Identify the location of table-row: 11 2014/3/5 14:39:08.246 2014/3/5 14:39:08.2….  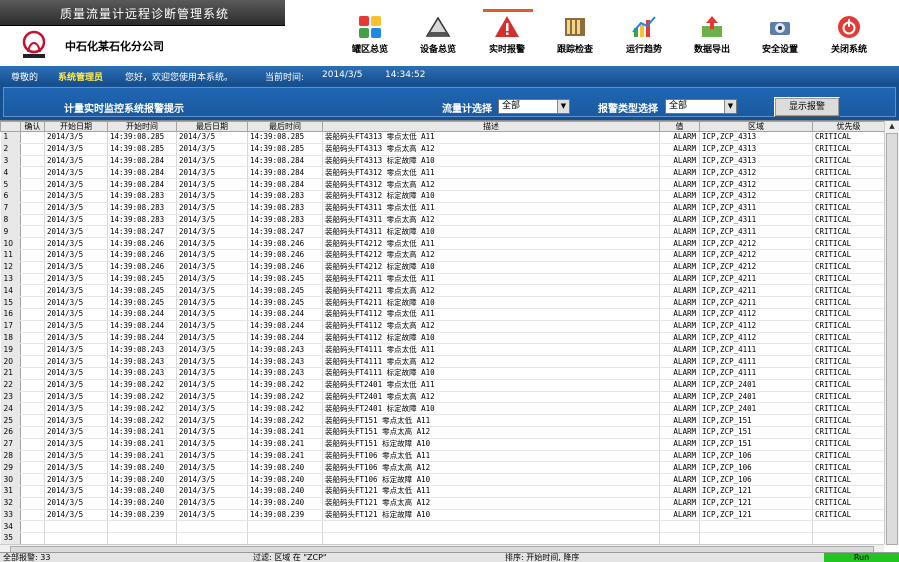
(442, 255).